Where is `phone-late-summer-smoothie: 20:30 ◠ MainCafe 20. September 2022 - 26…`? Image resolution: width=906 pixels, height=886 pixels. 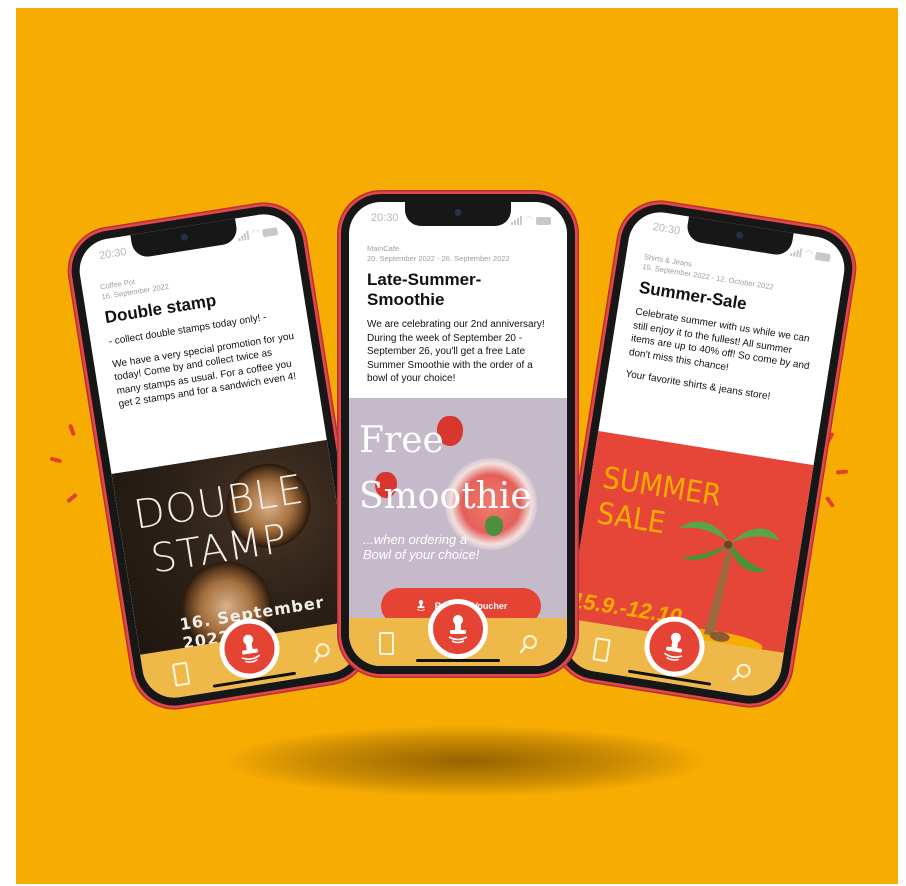 phone-late-summer-smoothie: 20:30 ◠ MainCafe 20. September 2022 - 26… is located at coordinates (458, 434).